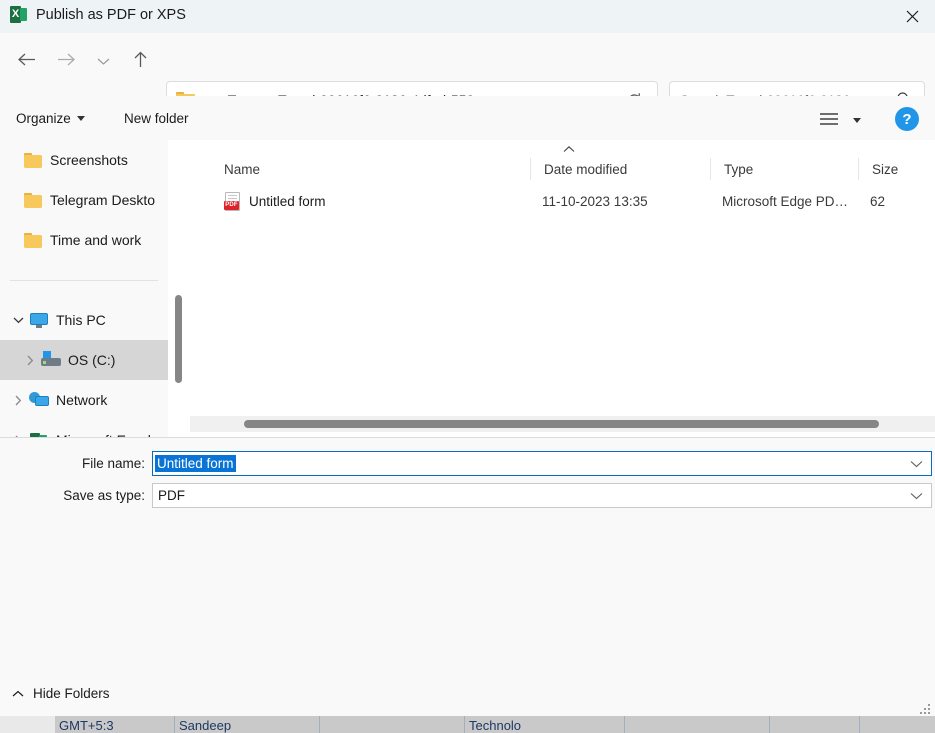  I want to click on spreadsheet-cell: Technolo, so click(545, 724).